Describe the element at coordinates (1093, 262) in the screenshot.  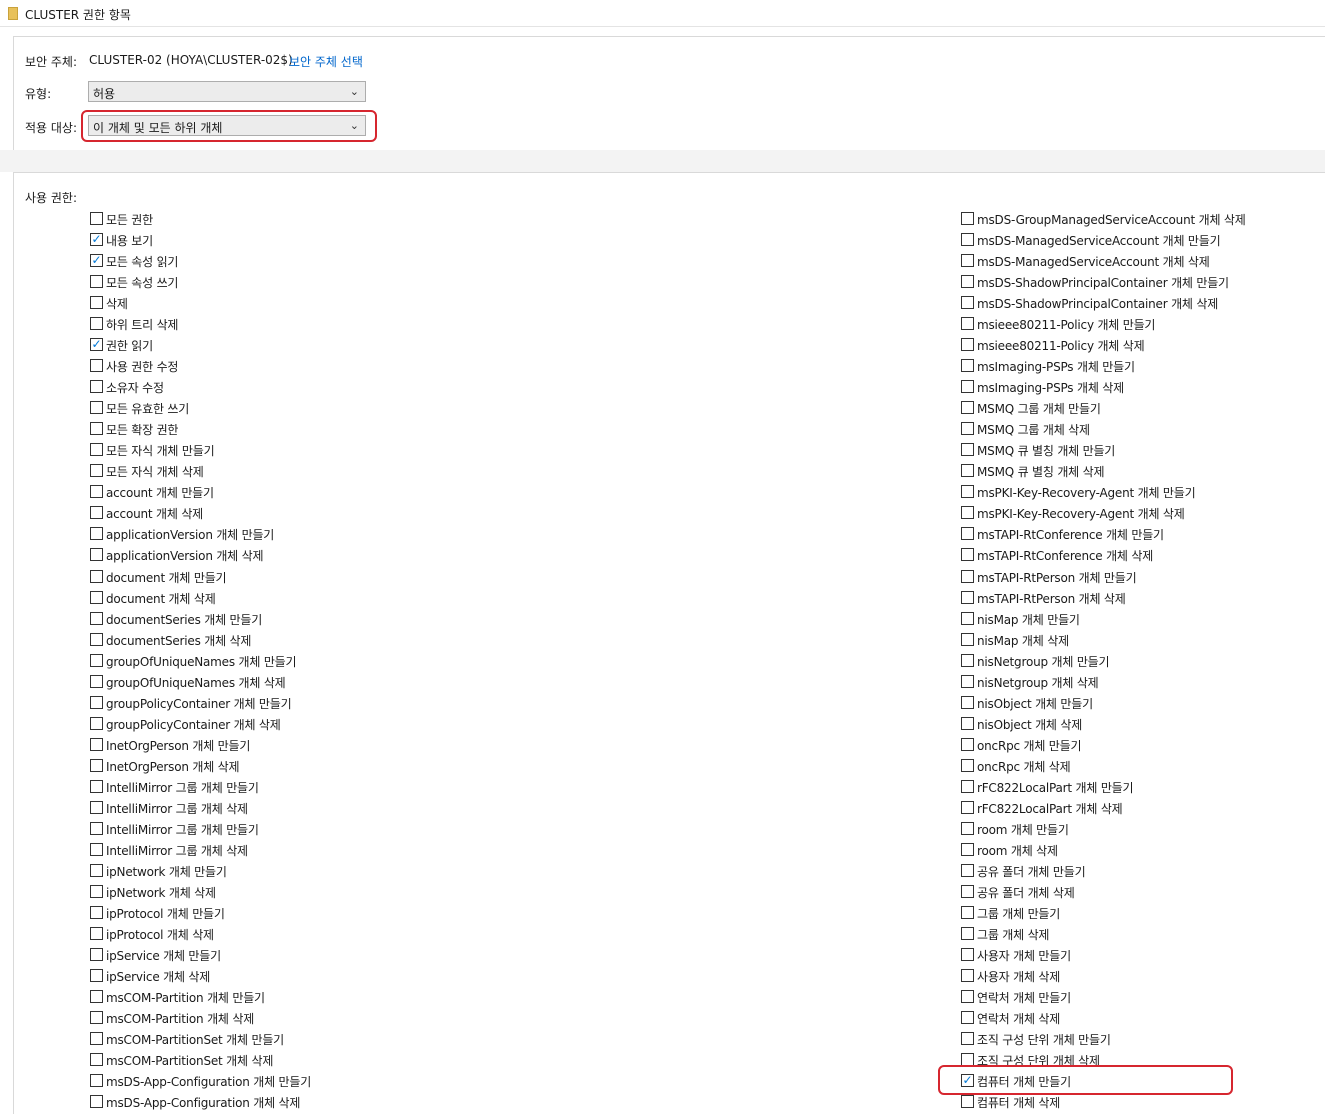
I see `permission-label: msDS-ManagedServiceAccount 개체 삭제` at that location.